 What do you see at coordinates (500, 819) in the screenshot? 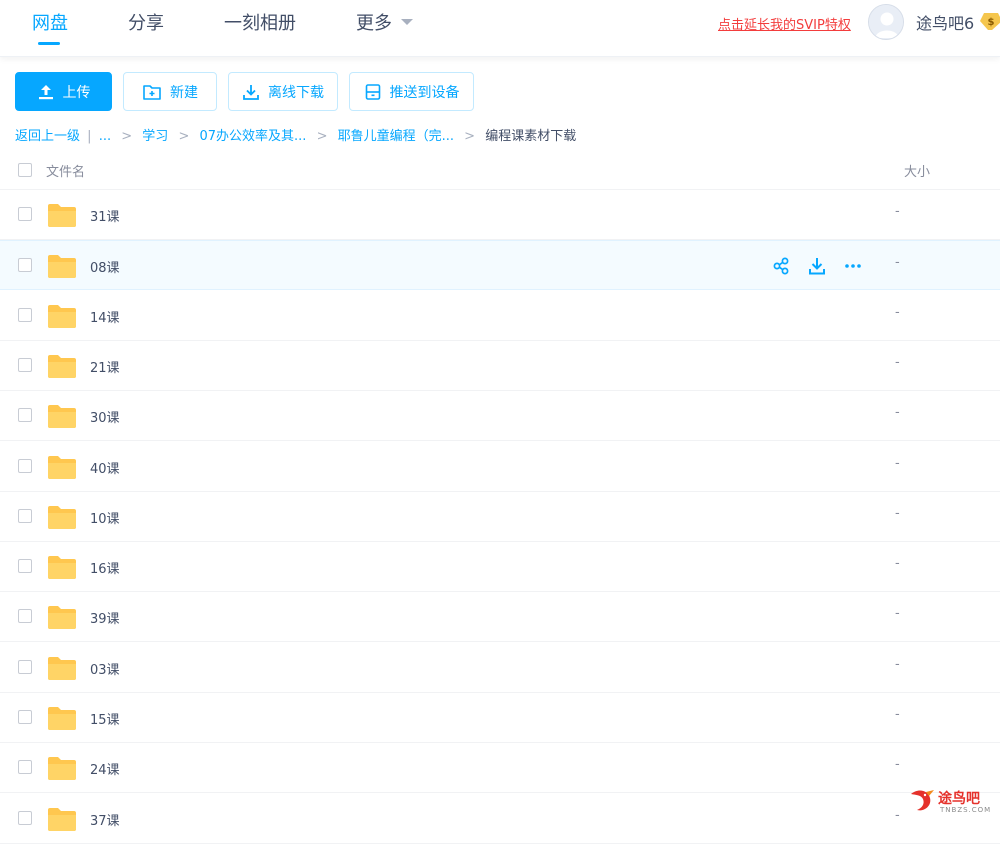
I see `file-row: 37课 -` at bounding box center [500, 819].